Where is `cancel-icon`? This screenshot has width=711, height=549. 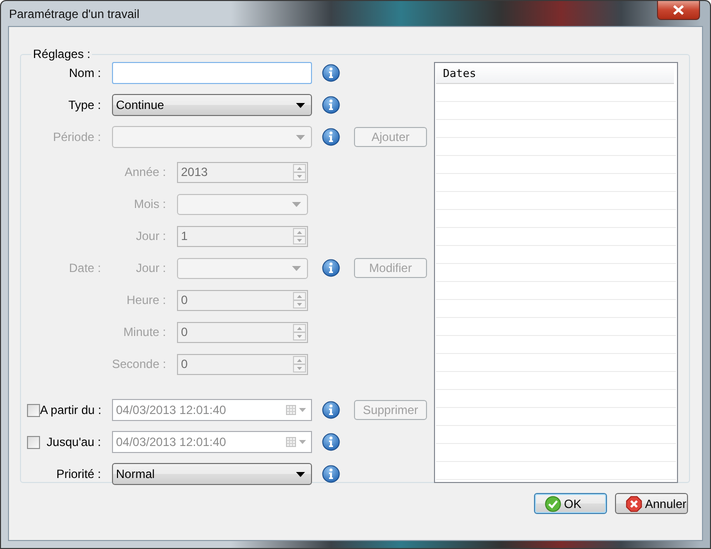
cancel-icon is located at coordinates (634, 504).